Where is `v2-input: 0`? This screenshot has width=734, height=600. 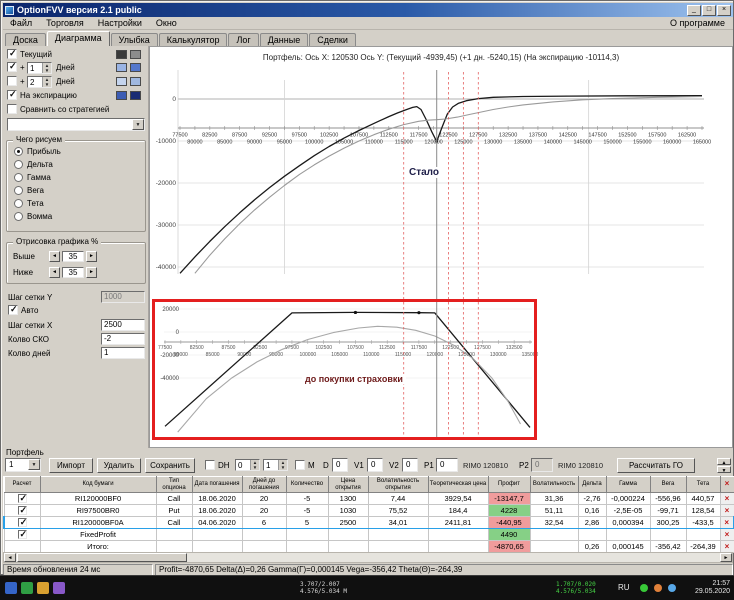 v2-input: 0 is located at coordinates (410, 465).